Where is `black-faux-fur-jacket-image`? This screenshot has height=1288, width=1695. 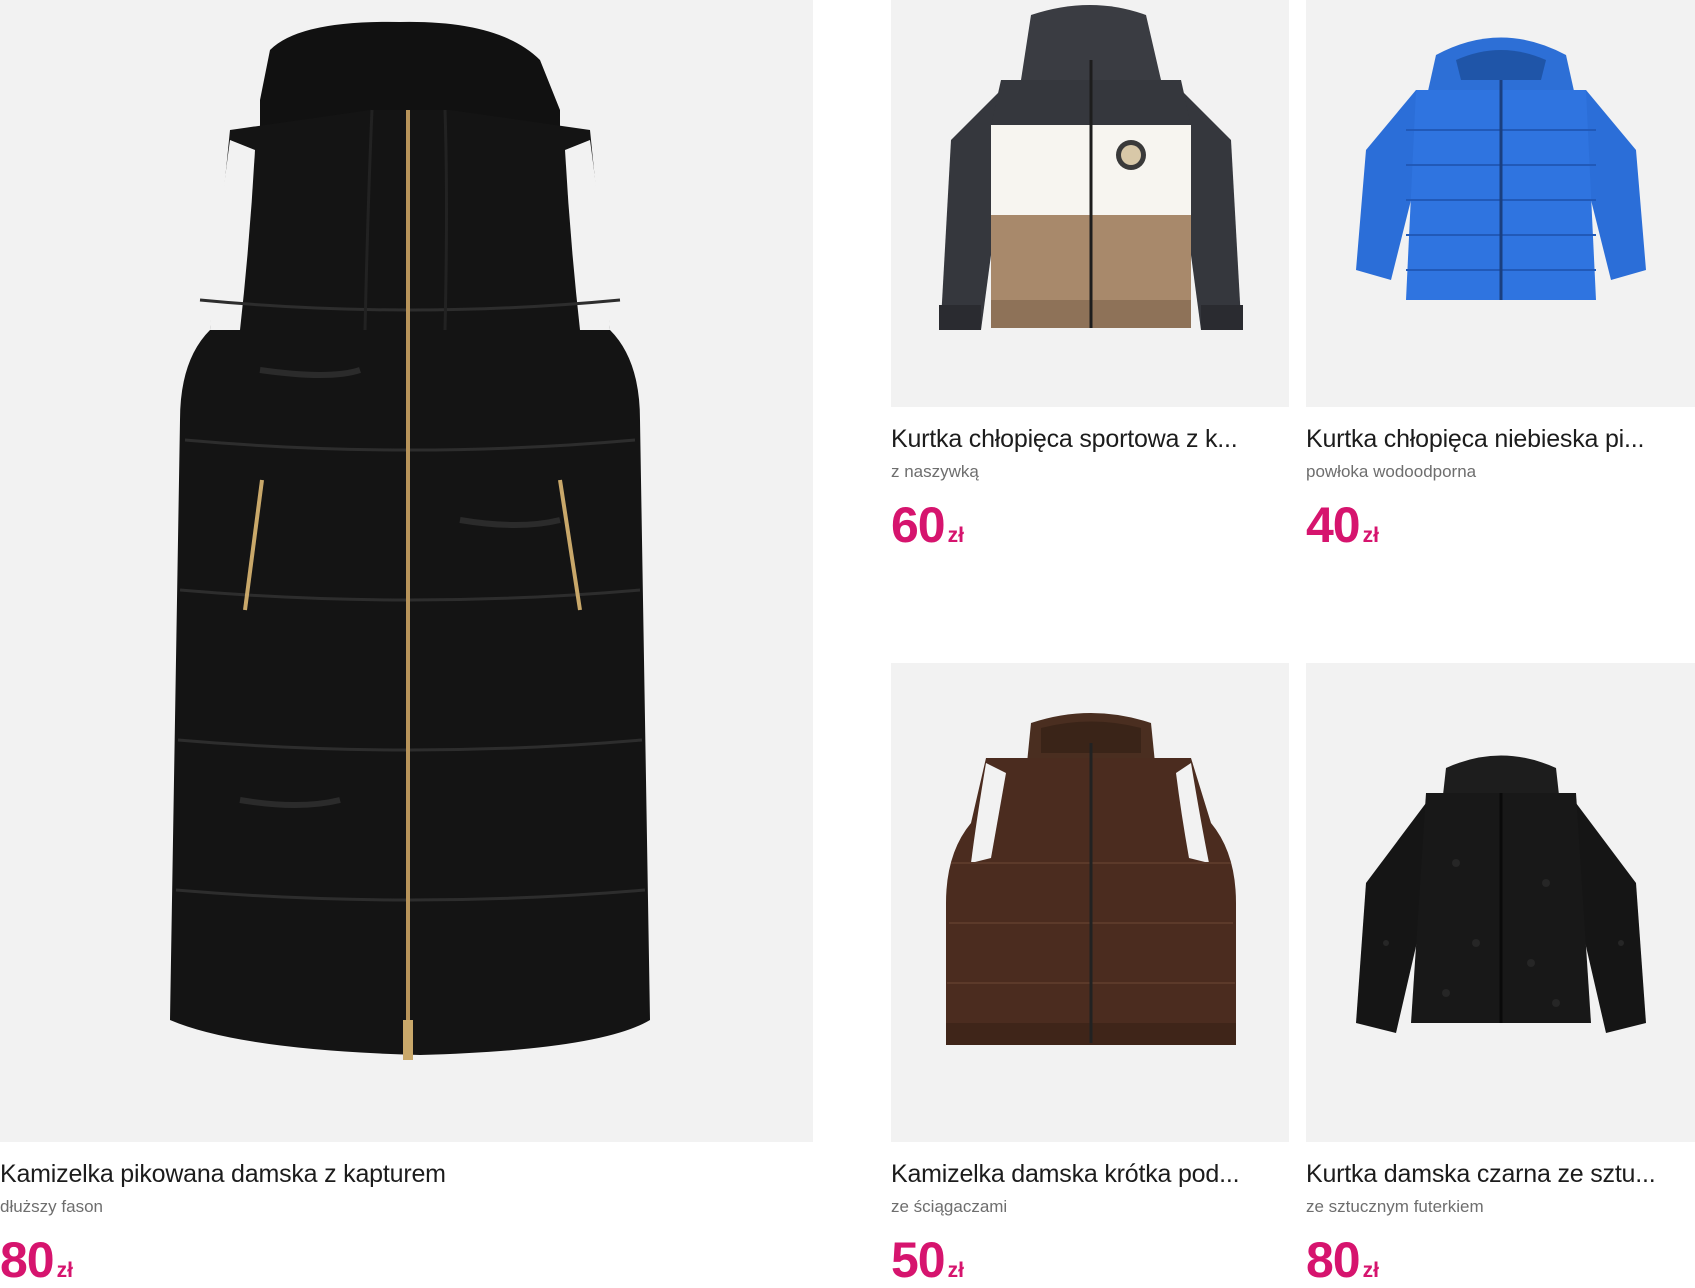
black-faux-fur-jacket-image is located at coordinates (1501, 894).